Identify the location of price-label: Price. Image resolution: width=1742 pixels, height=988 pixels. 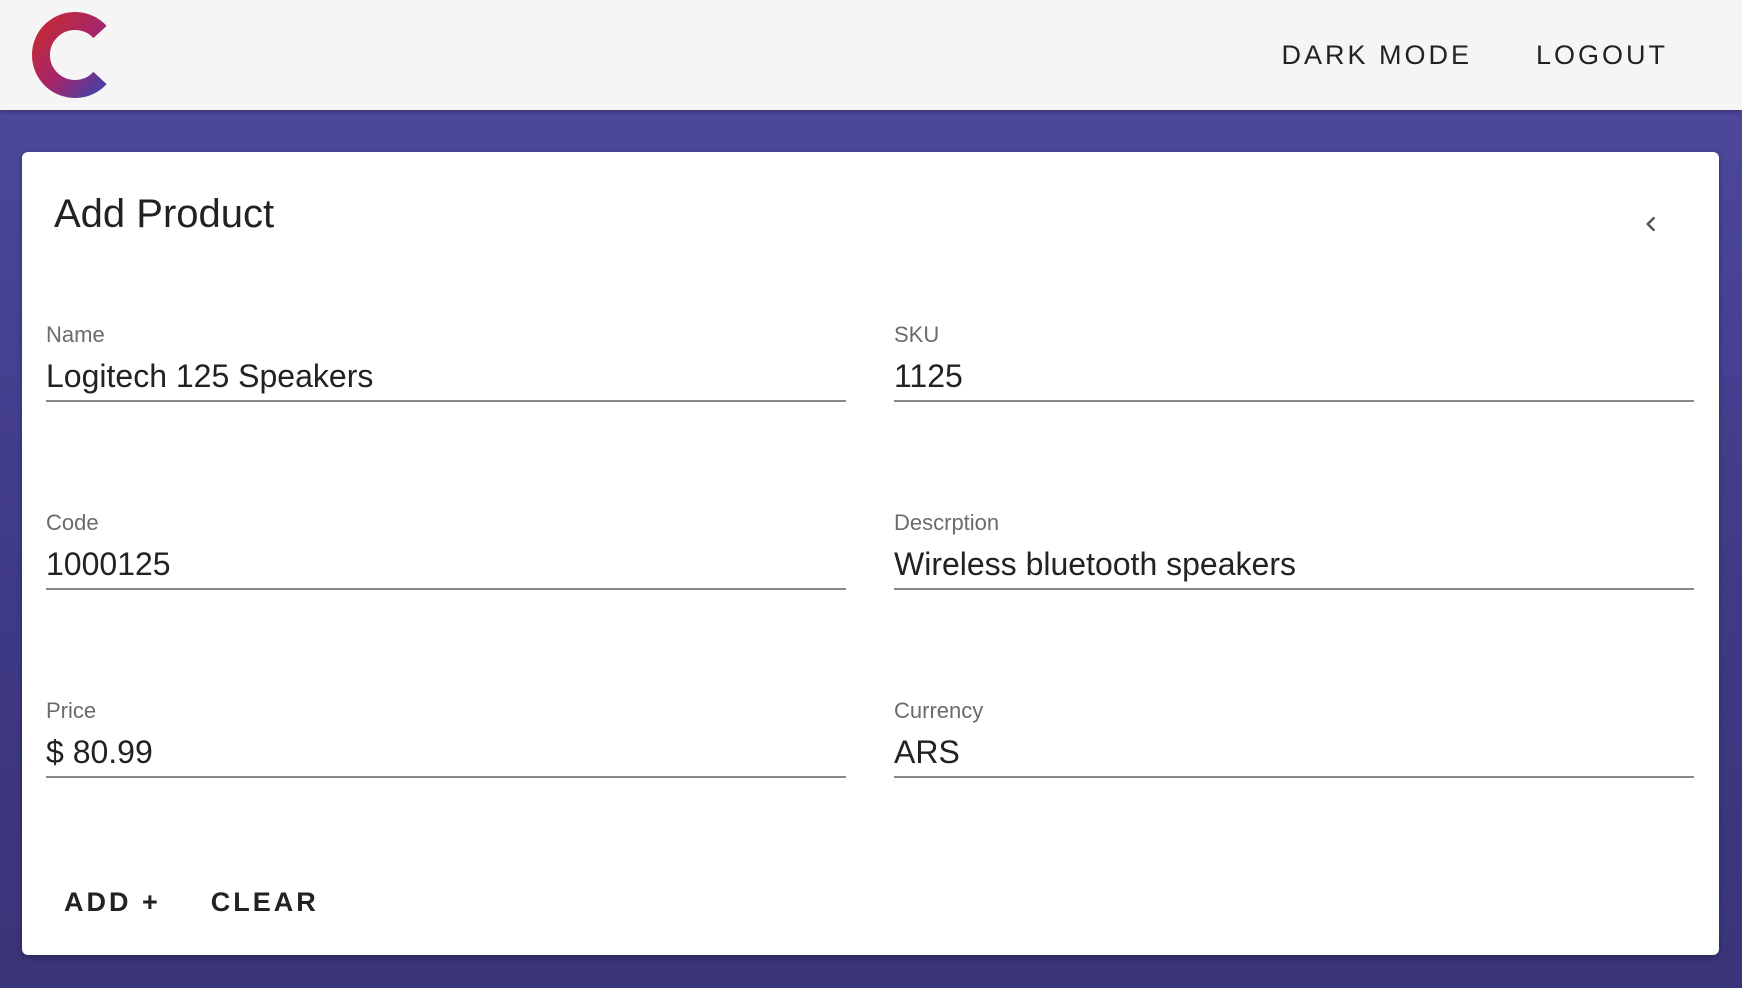
(71, 710).